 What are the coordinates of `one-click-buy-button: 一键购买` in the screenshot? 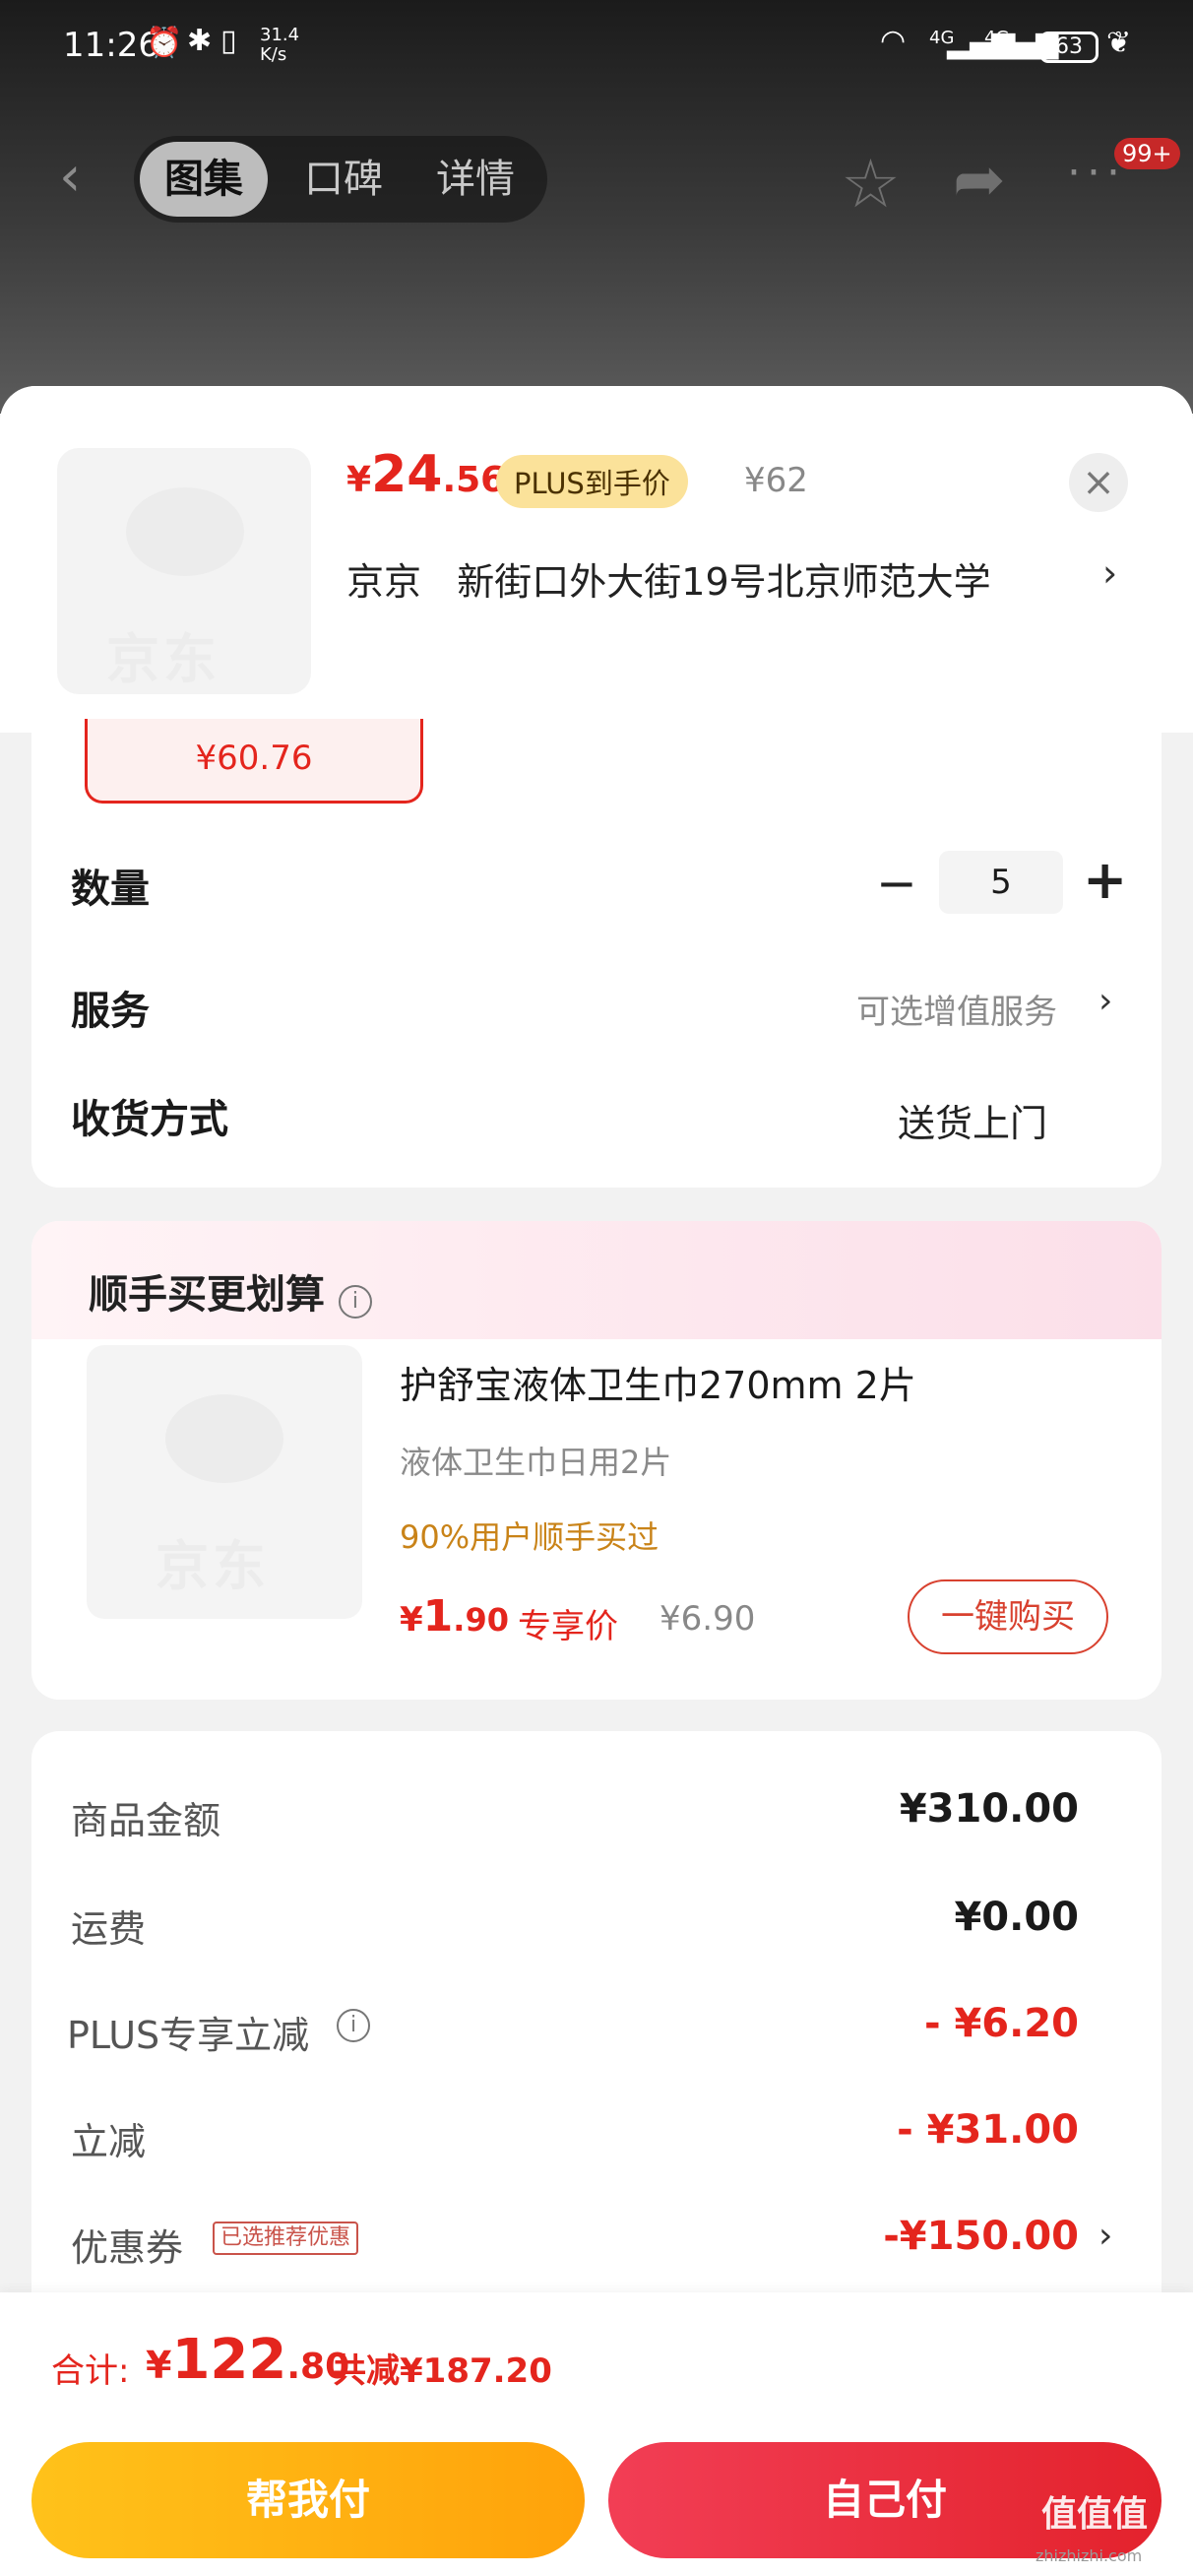 It's located at (1008, 1616).